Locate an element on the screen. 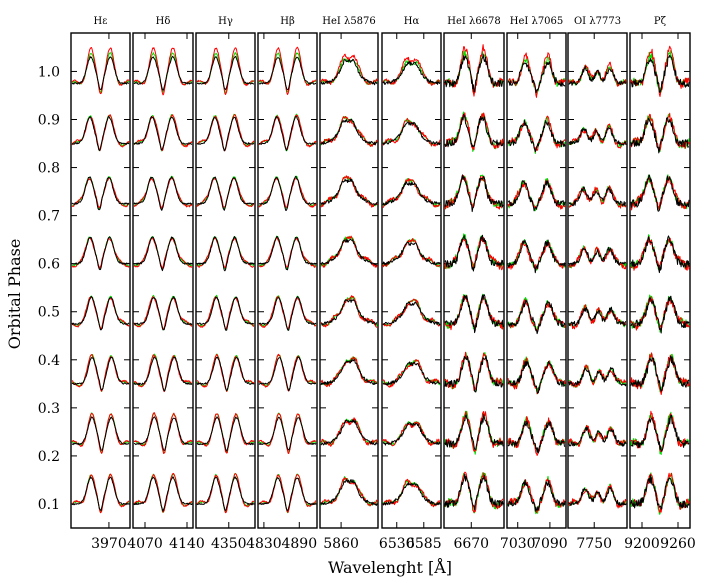 Image resolution: width=704 pixels, height=581 pixels. y-tick-label: 0.8 is located at coordinates (49, 169).